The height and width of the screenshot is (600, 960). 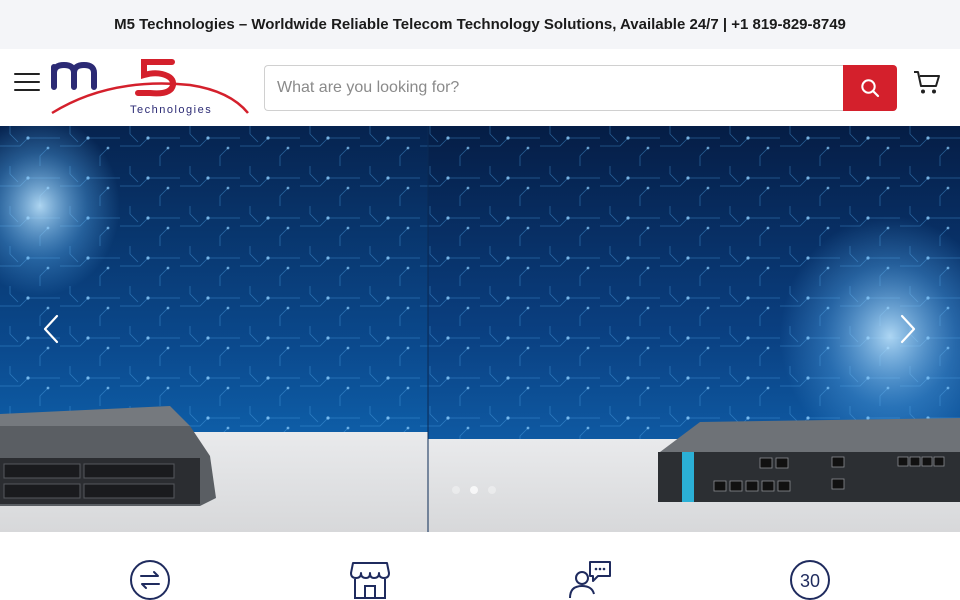 What do you see at coordinates (590, 580) in the screenshot?
I see `support-chat-icon` at bounding box center [590, 580].